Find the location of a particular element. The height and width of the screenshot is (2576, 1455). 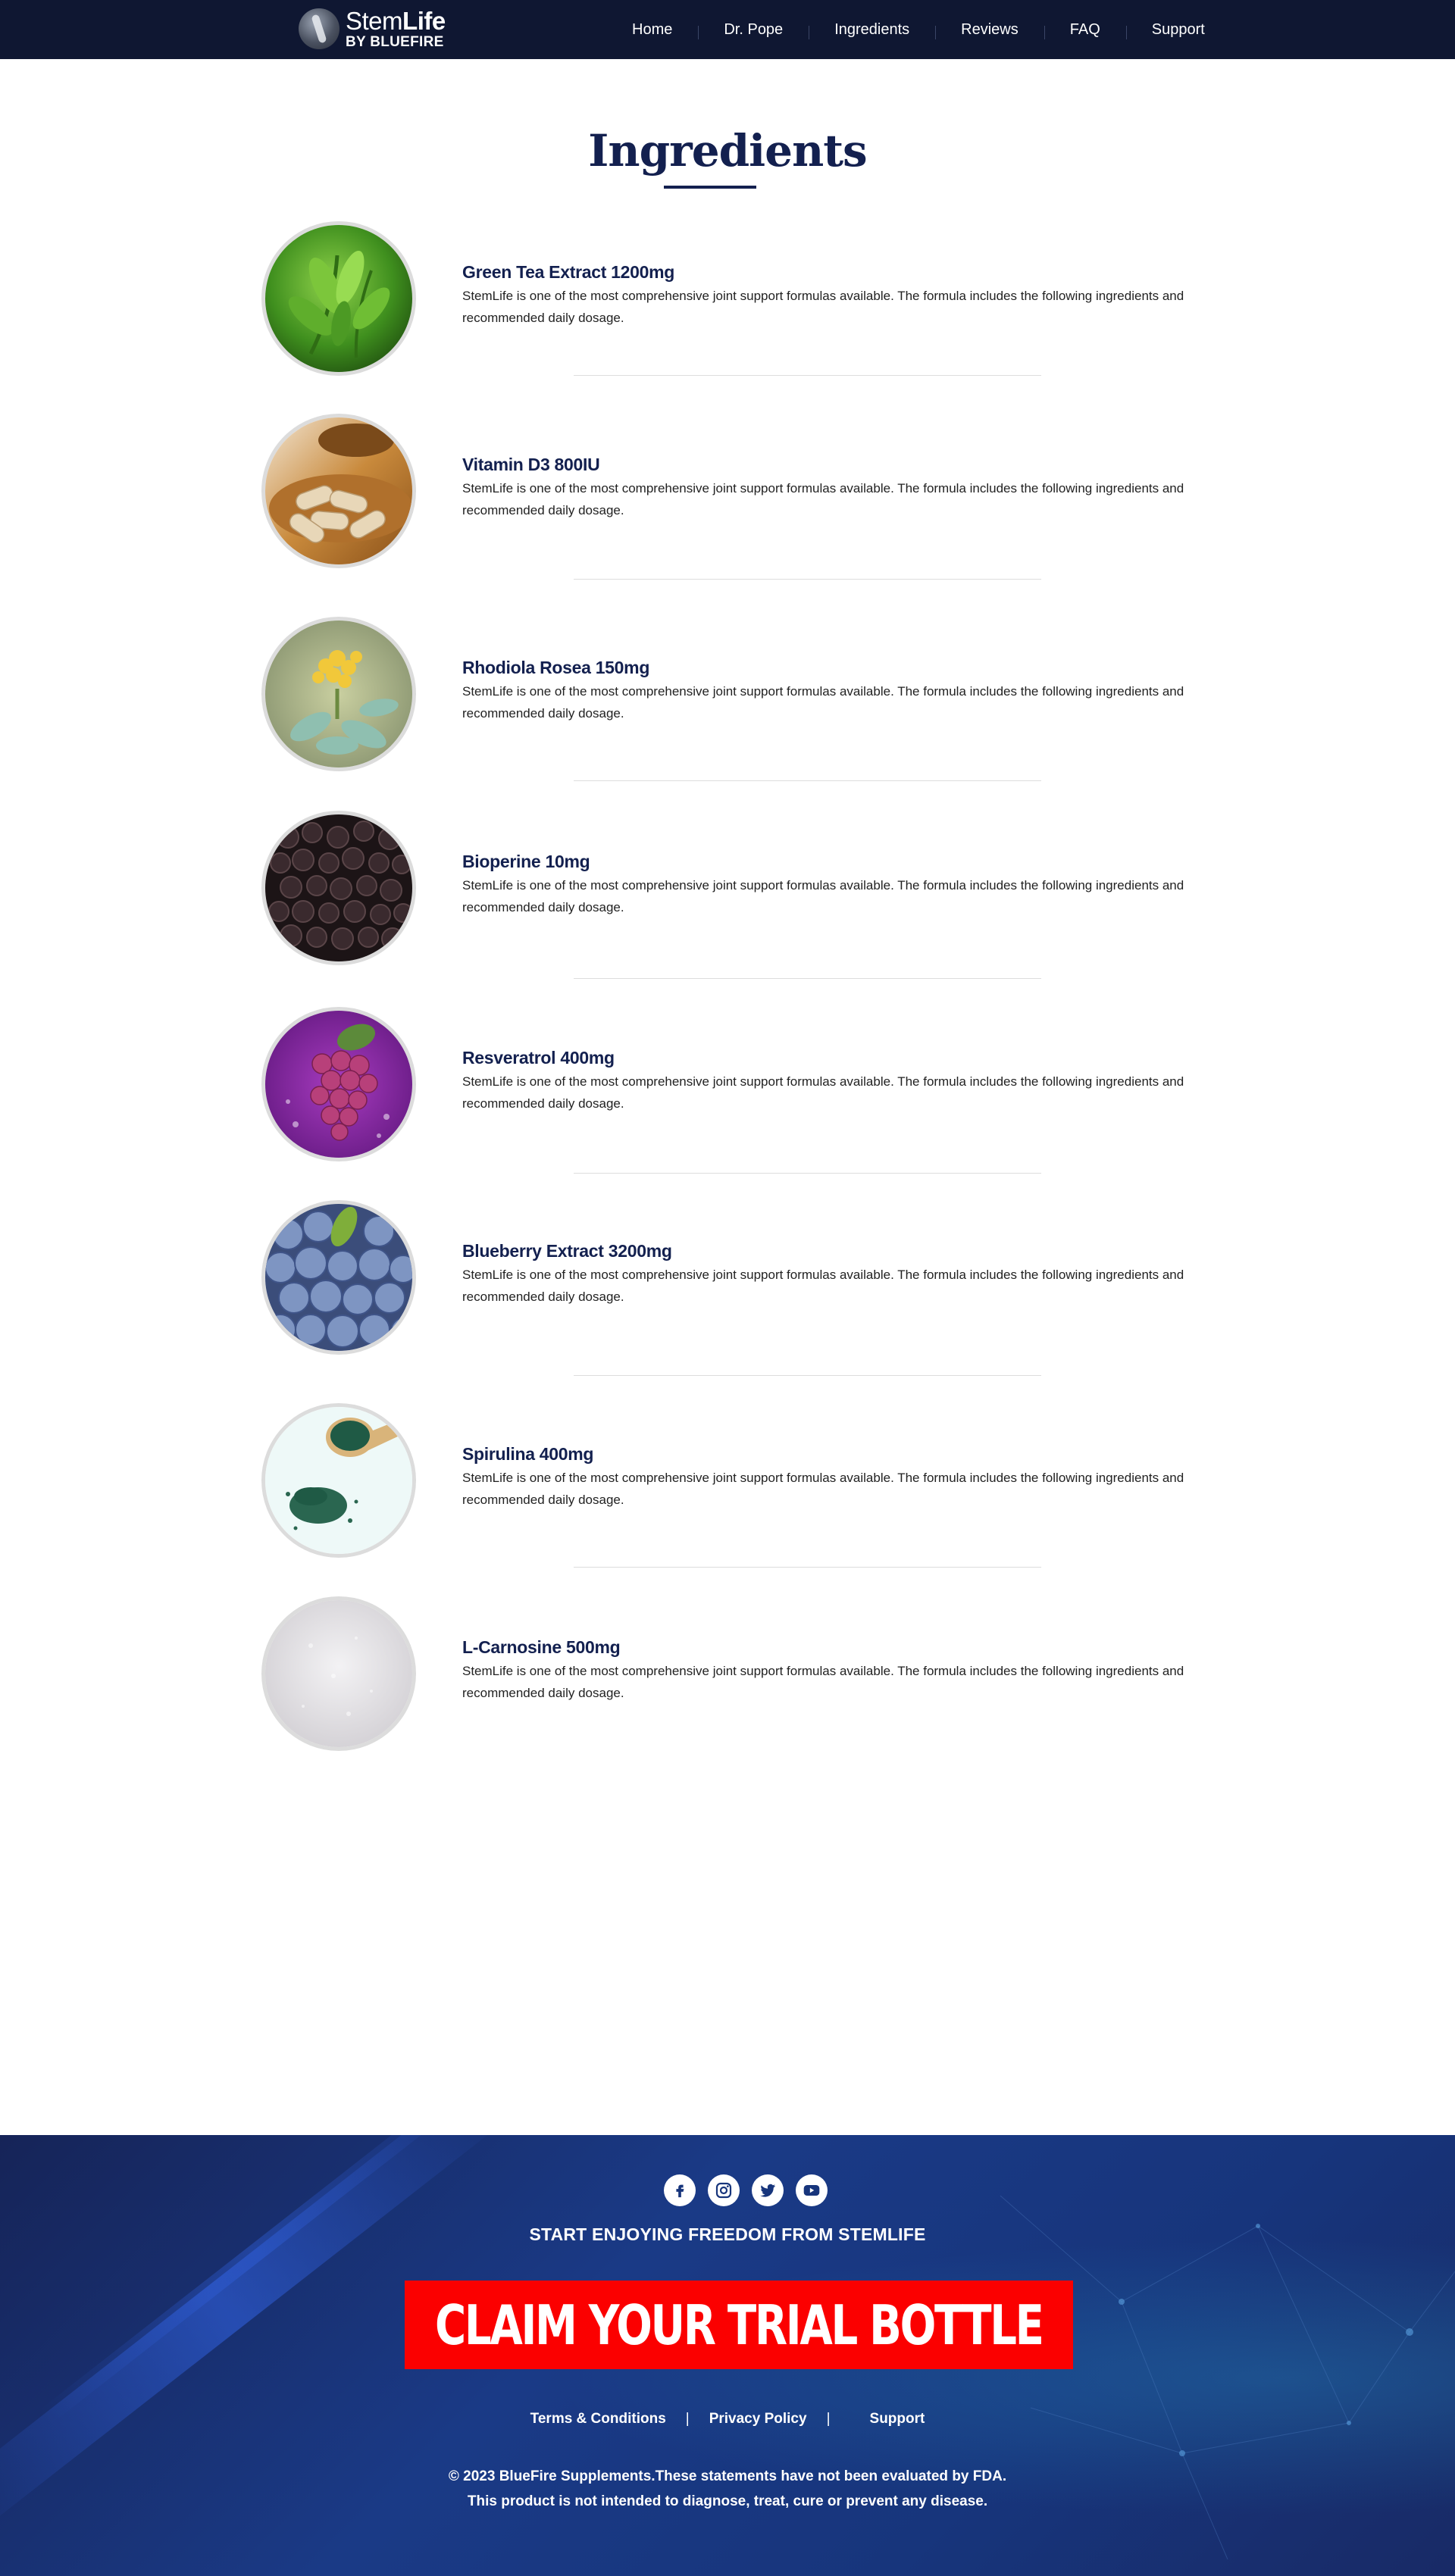

nav-support: Support is located at coordinates (1178, 30).